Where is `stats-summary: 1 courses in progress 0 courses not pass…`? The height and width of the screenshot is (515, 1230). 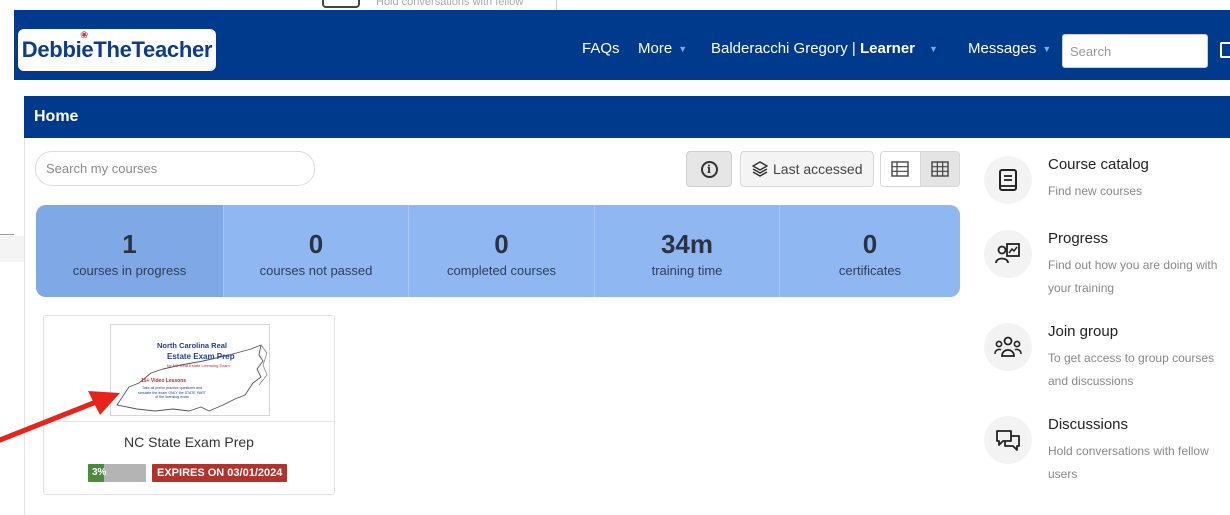 stats-summary: 1 courses in progress 0 courses not pass… is located at coordinates (498, 251).